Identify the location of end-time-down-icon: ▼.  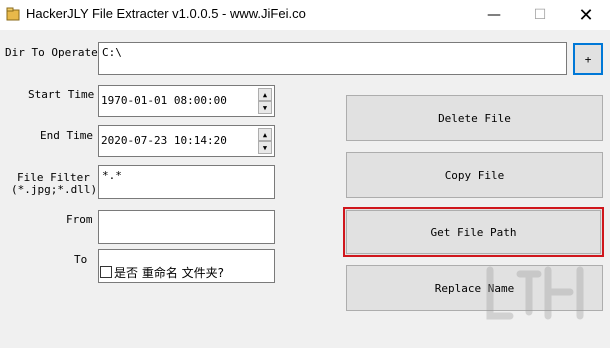
(265, 147).